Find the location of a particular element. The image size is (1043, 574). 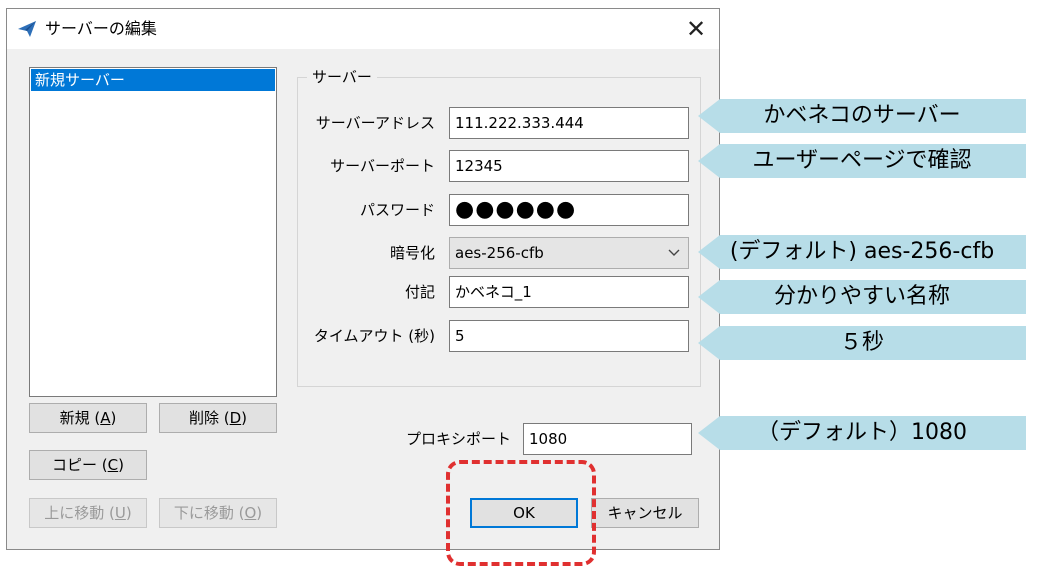

delete-button-suffix: ) is located at coordinates (244, 418).